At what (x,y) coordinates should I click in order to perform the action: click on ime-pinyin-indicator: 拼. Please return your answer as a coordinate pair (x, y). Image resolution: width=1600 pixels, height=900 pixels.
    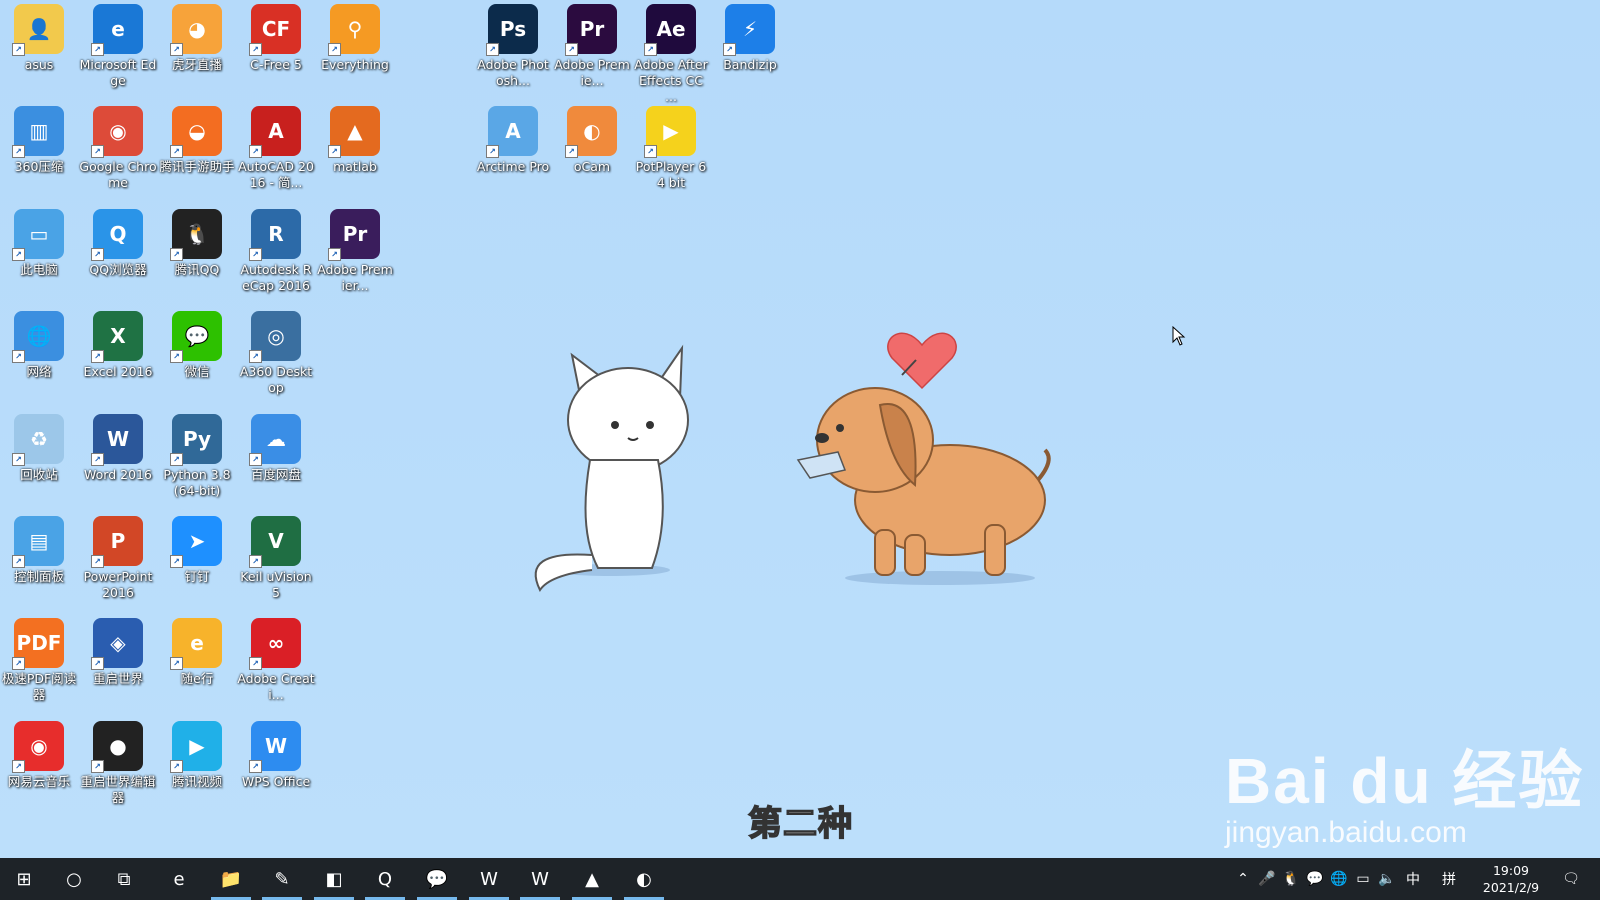
    Looking at the image, I should click on (1449, 879).